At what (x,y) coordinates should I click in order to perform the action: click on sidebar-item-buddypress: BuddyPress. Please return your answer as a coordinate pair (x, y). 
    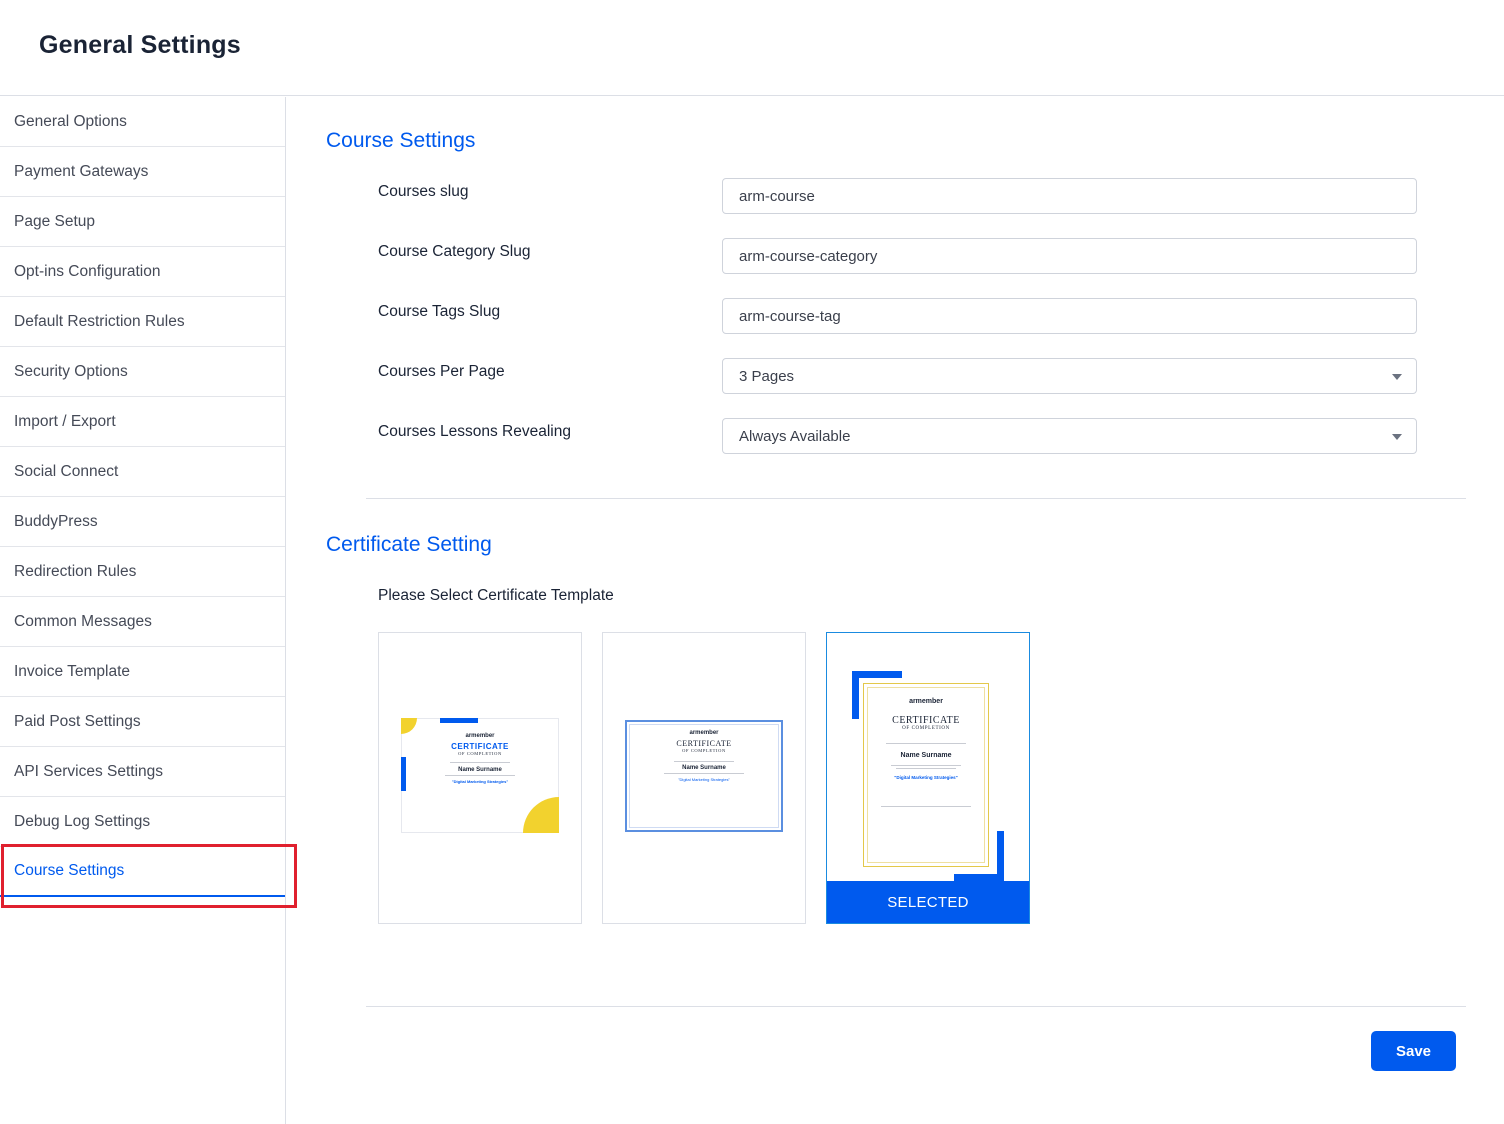
    Looking at the image, I should click on (142, 522).